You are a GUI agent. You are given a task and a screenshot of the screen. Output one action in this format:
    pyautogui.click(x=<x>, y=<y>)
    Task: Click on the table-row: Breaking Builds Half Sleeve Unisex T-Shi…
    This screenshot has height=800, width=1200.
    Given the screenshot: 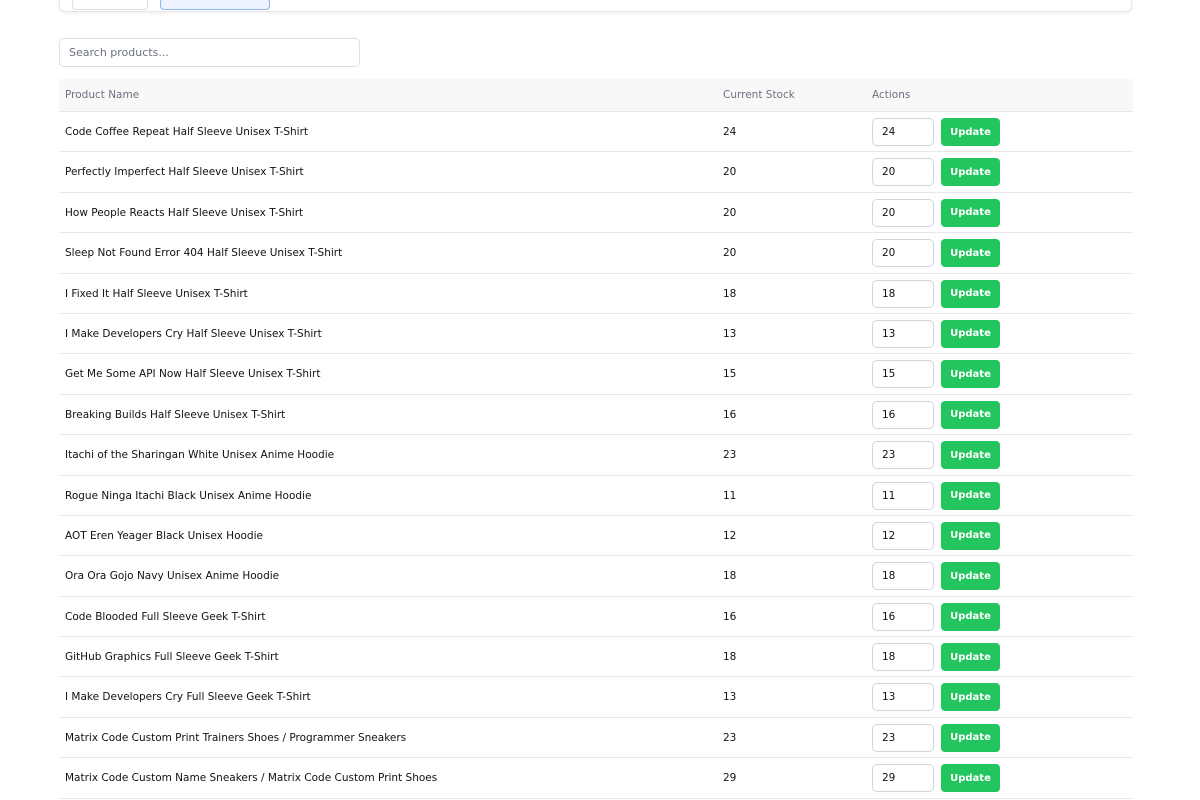 What is the action you would take?
    pyautogui.click(x=596, y=415)
    